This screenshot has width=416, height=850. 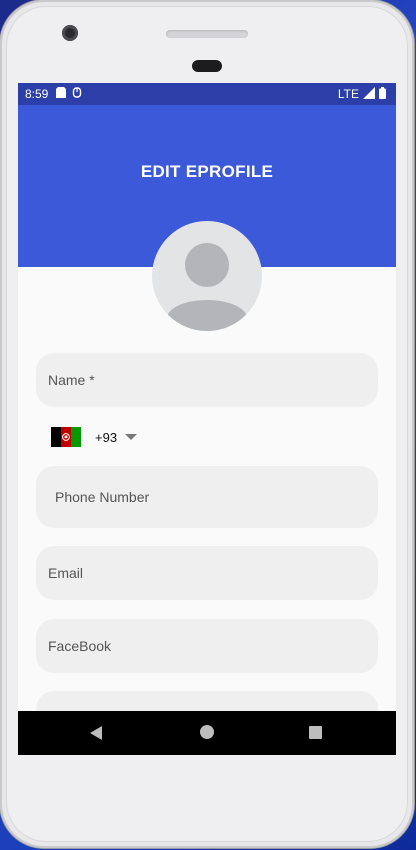 What do you see at coordinates (207, 94) in the screenshot?
I see `status-bar: 8:59 LTE` at bounding box center [207, 94].